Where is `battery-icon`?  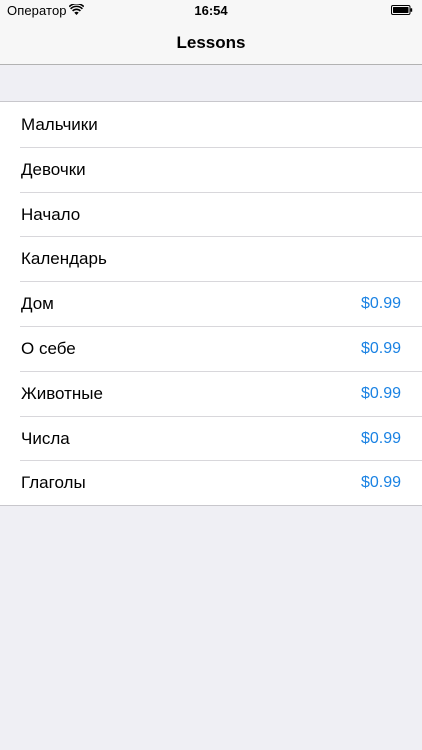
battery-icon is located at coordinates (402, 10).